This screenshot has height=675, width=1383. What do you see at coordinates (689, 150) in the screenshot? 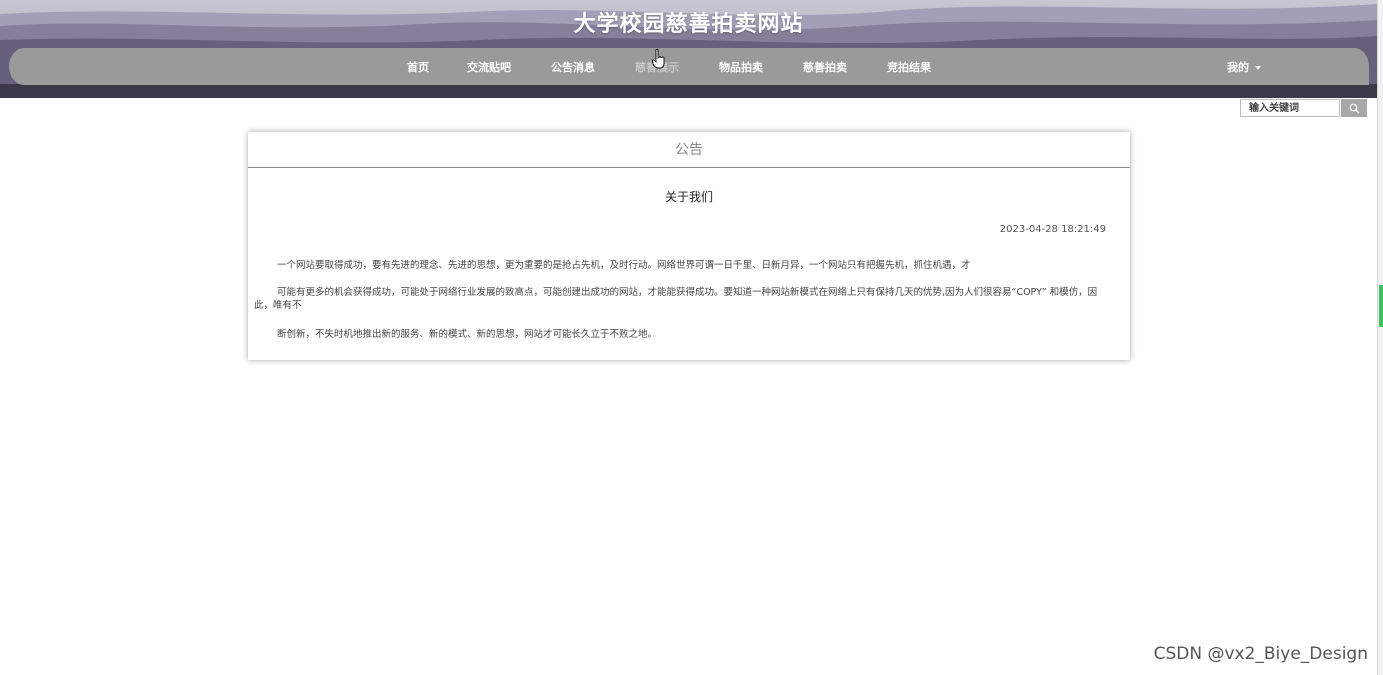
I see `notice-heading: 公告` at bounding box center [689, 150].